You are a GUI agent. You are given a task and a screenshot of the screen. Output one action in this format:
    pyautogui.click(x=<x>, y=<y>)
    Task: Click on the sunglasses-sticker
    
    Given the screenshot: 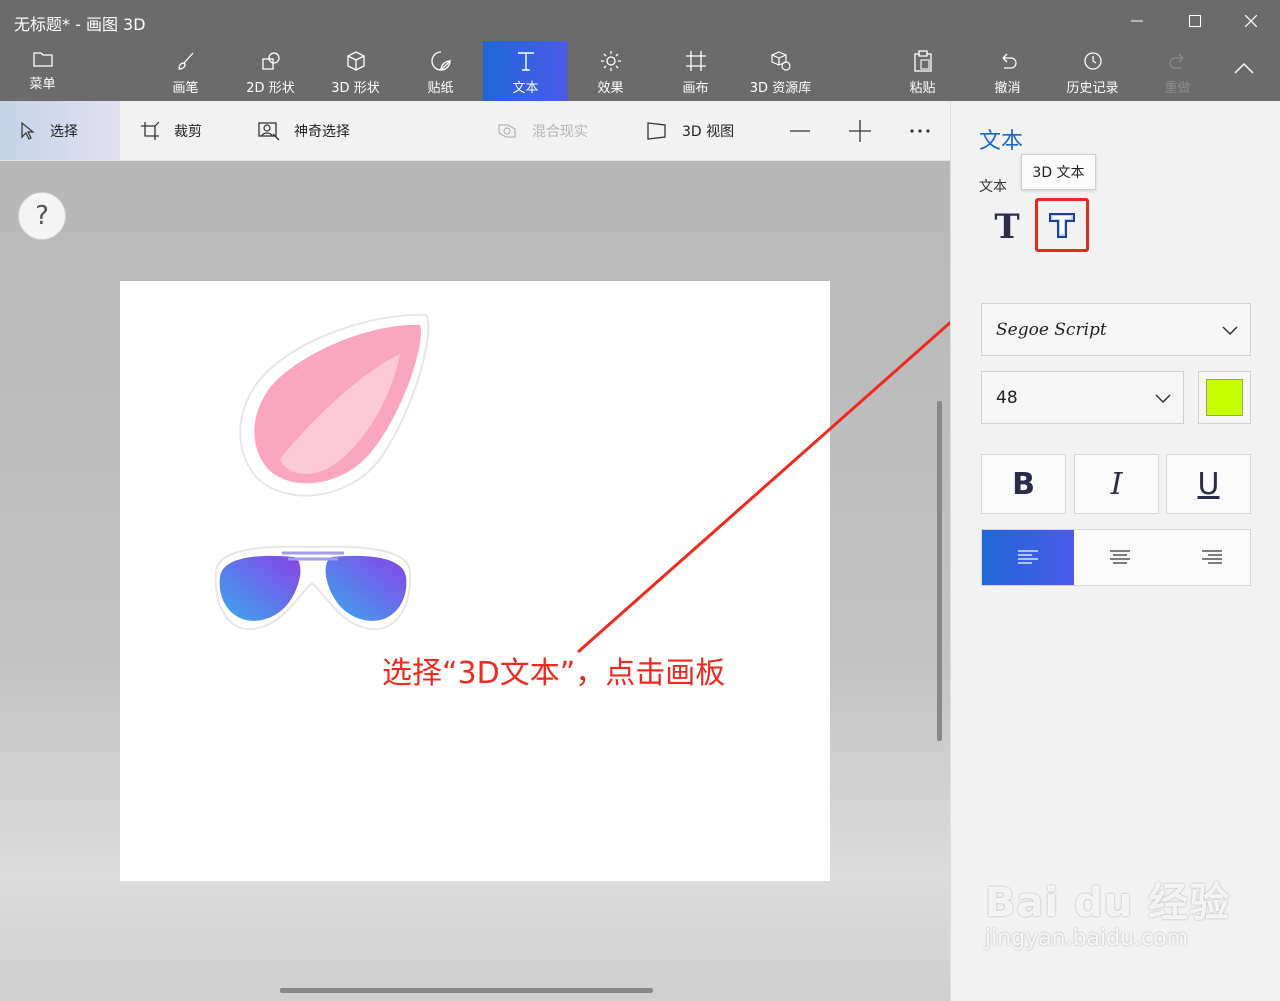 What is the action you would take?
    pyautogui.click(x=313, y=588)
    